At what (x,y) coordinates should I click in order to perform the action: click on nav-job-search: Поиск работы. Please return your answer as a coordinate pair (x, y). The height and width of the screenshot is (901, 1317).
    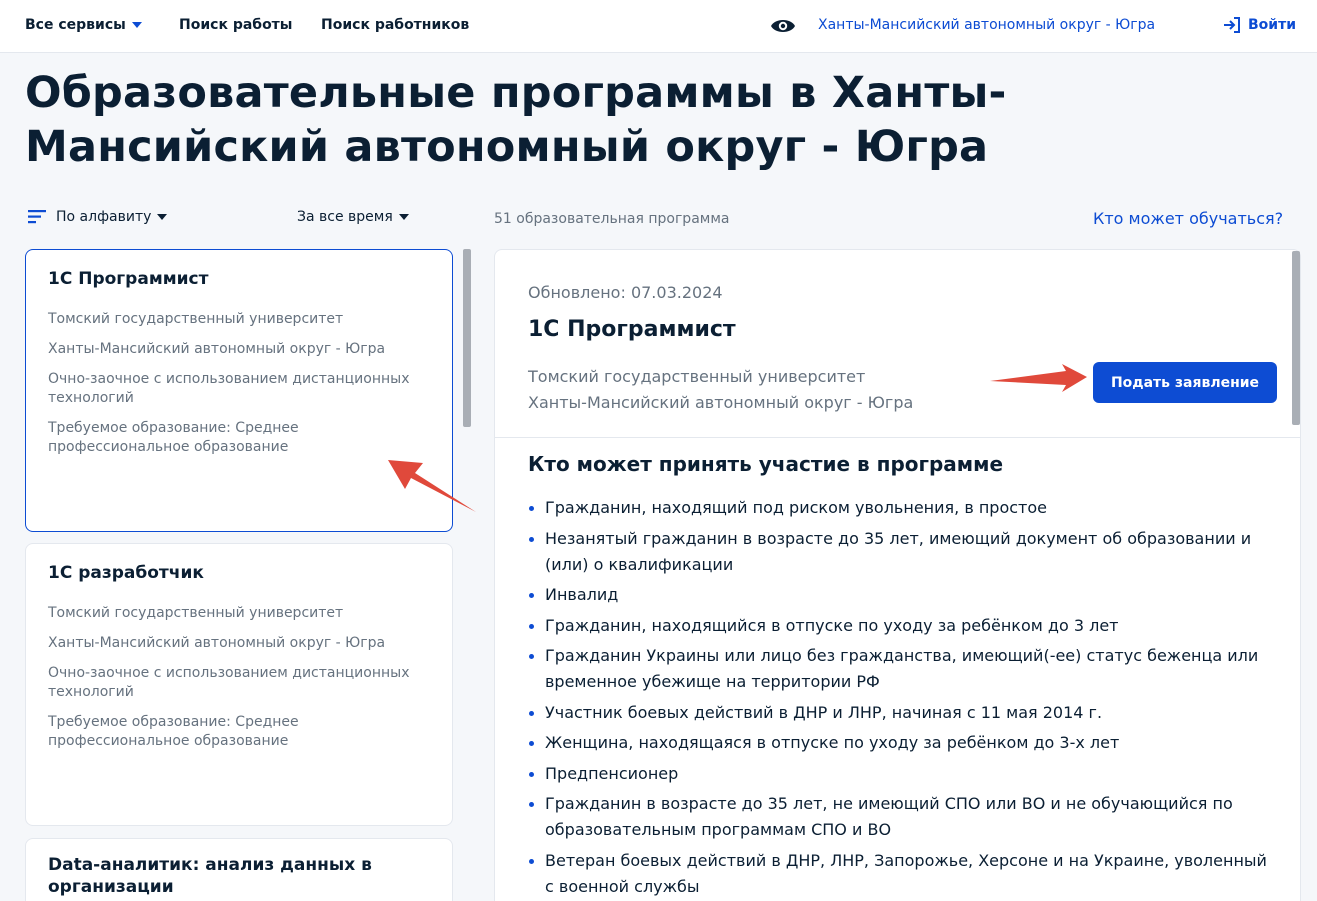
    Looking at the image, I should click on (235, 25).